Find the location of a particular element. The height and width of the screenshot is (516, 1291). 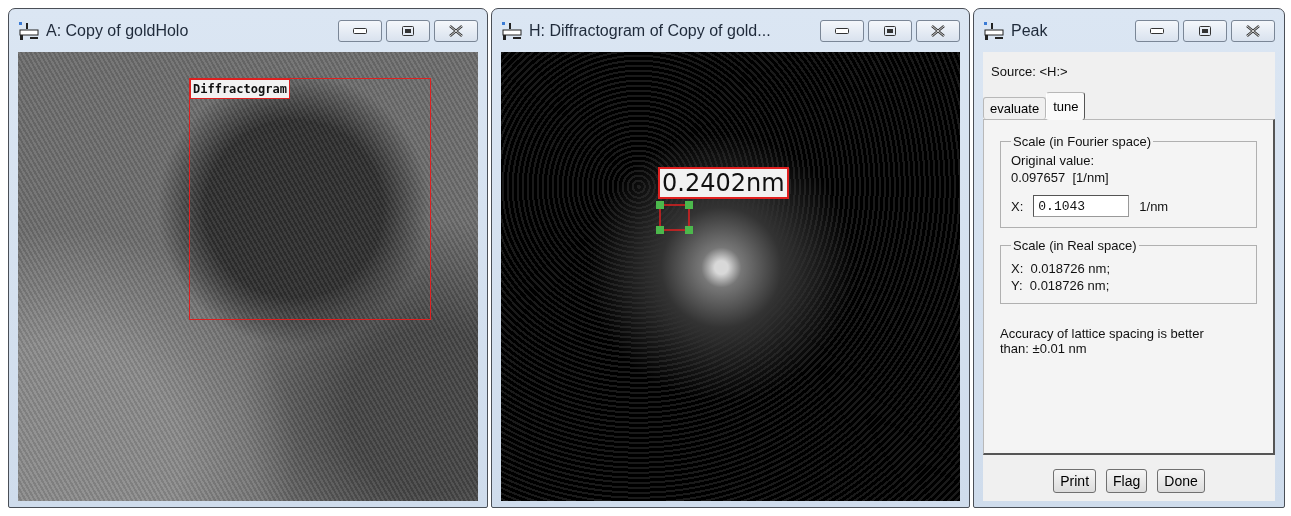

done-button: Done is located at coordinates (1181, 481).